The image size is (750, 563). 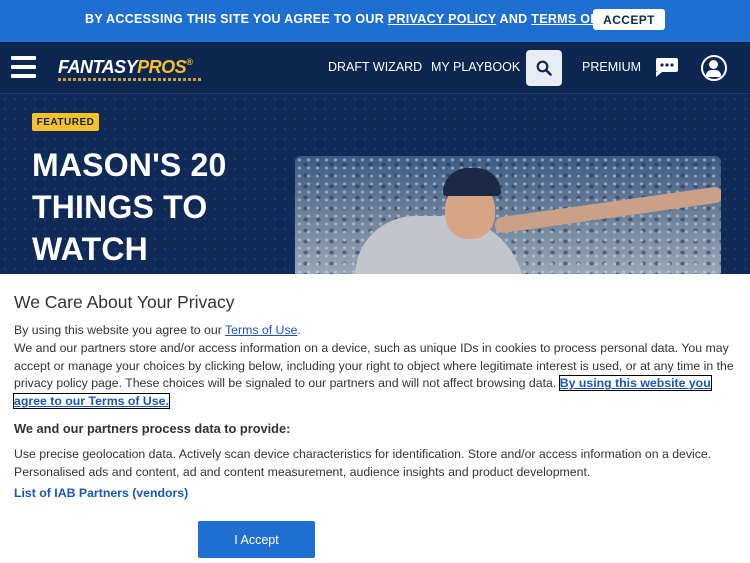 What do you see at coordinates (23, 67) in the screenshot?
I see `hamburger-icon` at bounding box center [23, 67].